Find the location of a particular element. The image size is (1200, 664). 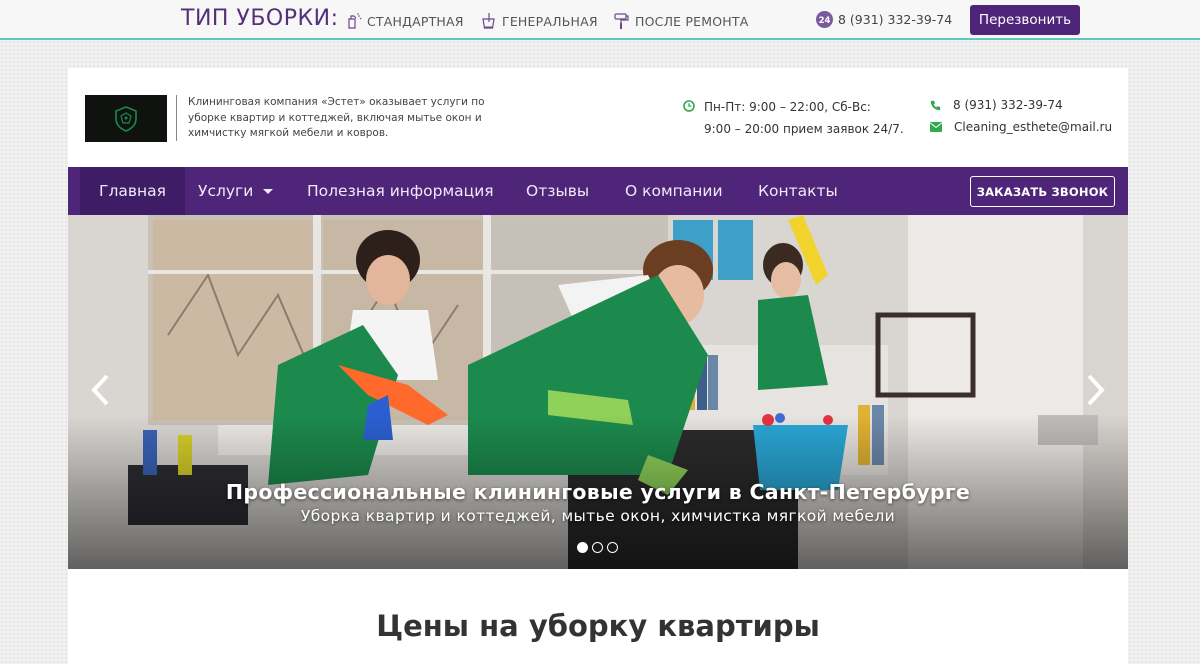

bucket-icon is located at coordinates (488, 21).